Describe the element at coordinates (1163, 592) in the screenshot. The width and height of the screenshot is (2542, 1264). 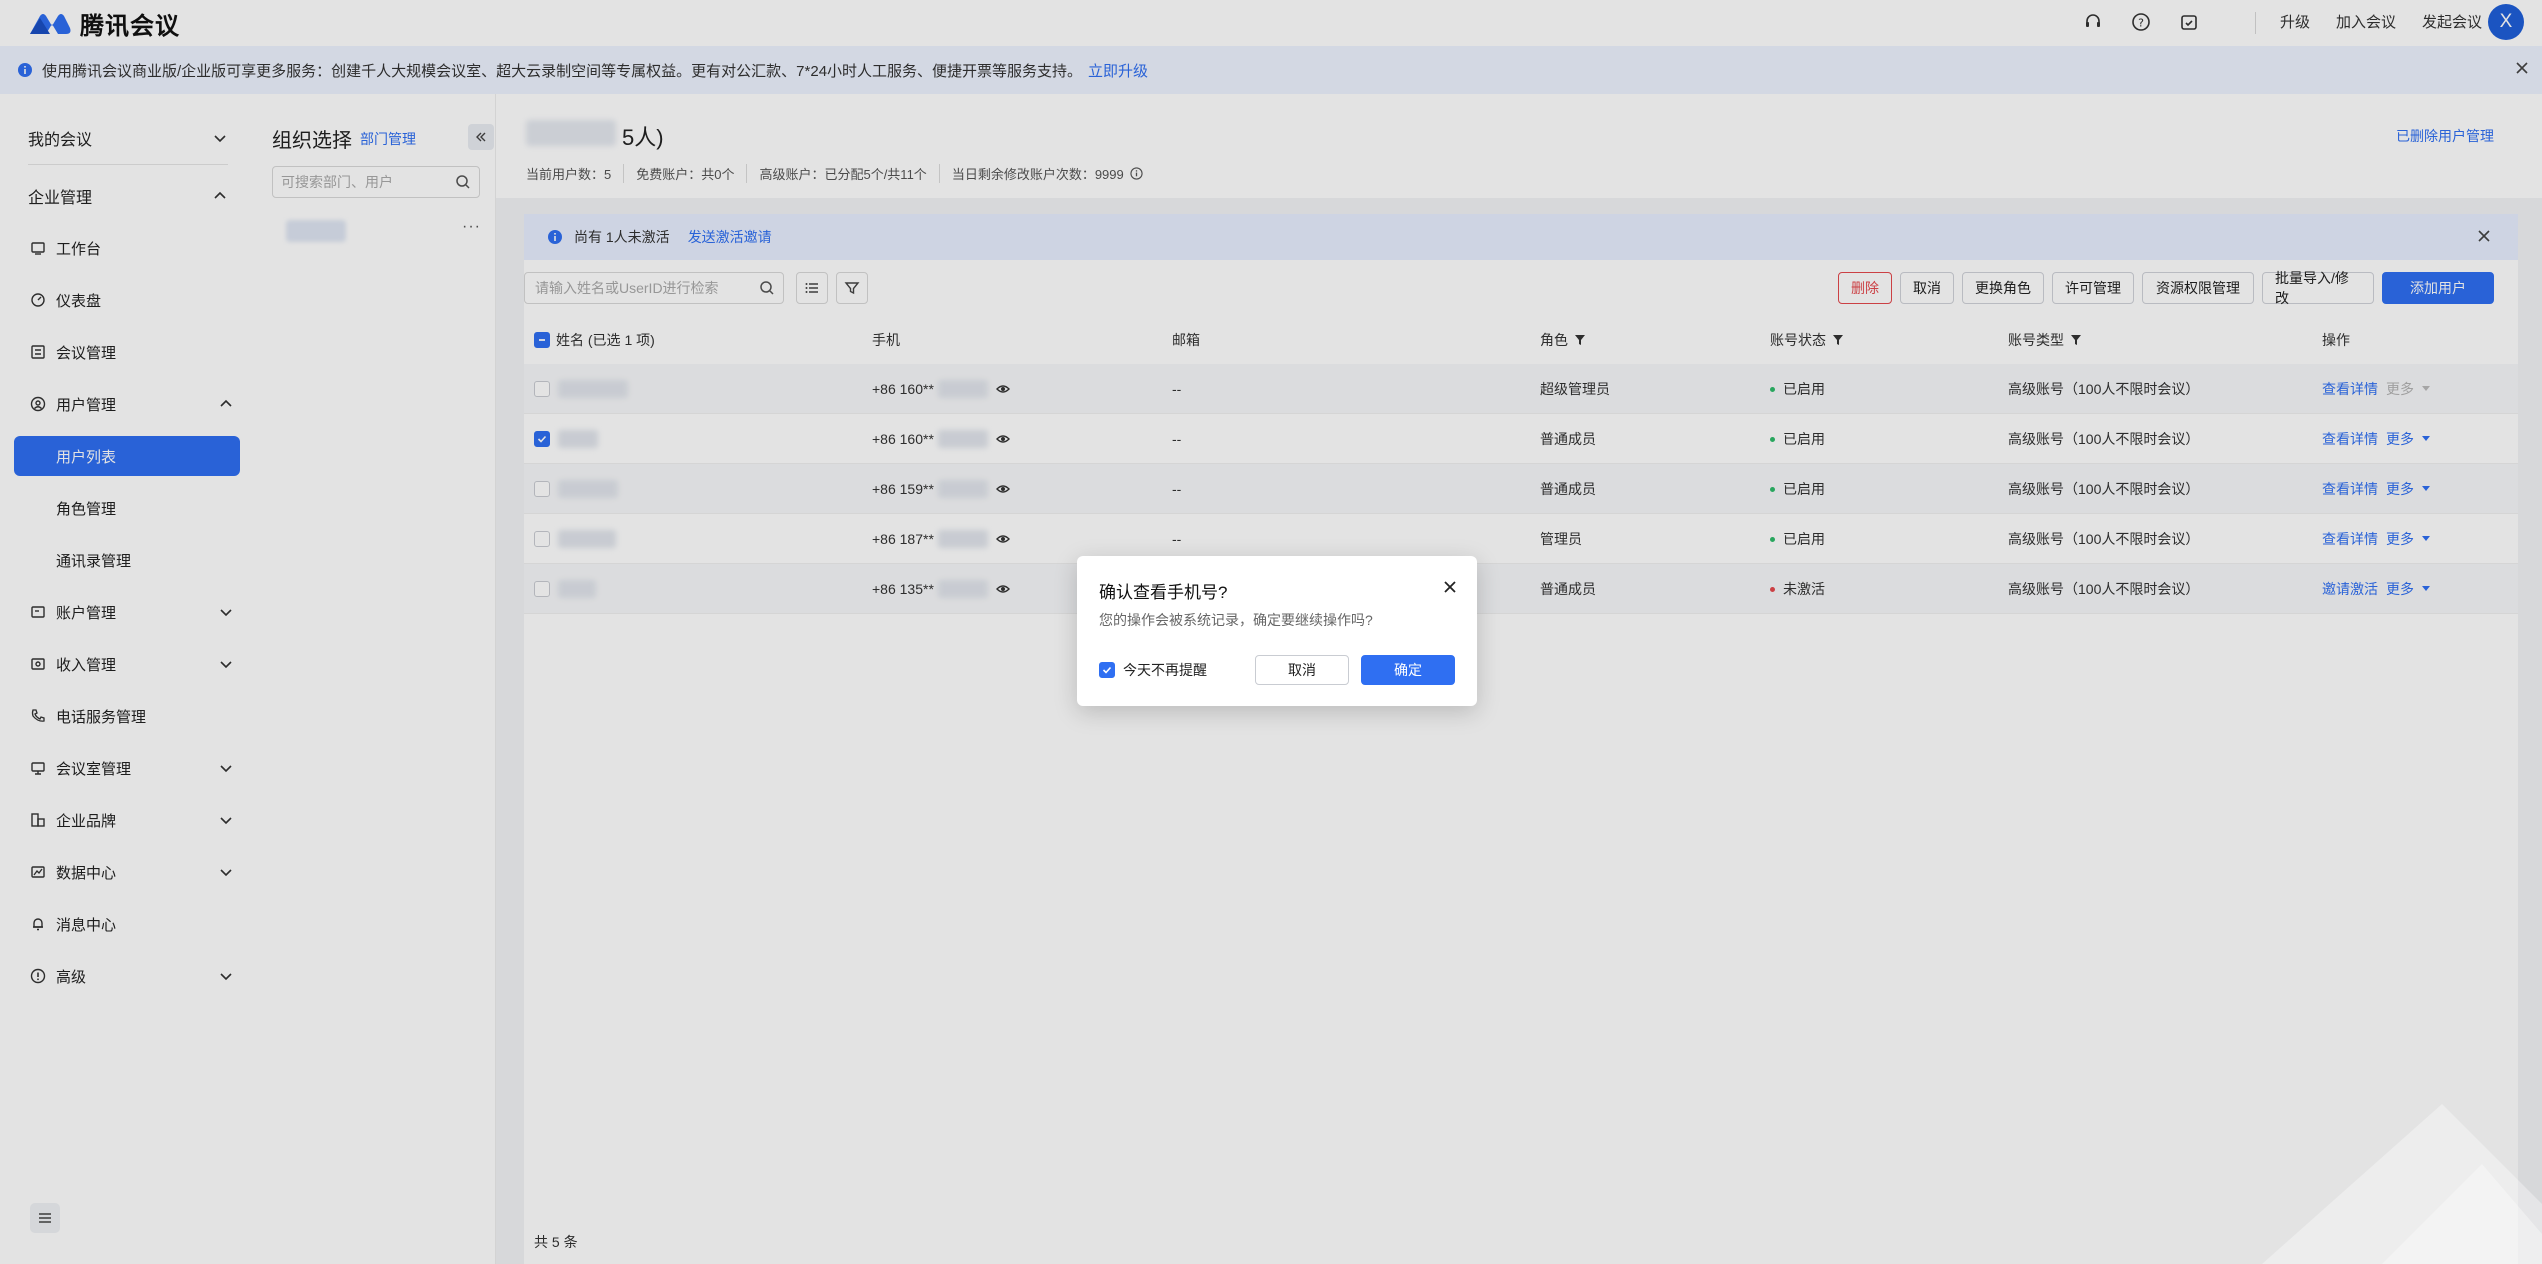
I see `dialog-title: 确认查看手机号?` at that location.